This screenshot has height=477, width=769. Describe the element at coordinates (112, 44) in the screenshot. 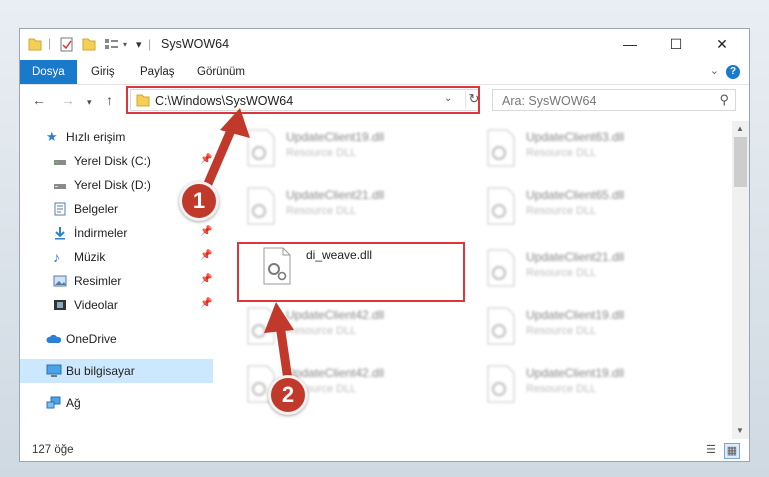

I see `customize-toolbar-icon` at that location.